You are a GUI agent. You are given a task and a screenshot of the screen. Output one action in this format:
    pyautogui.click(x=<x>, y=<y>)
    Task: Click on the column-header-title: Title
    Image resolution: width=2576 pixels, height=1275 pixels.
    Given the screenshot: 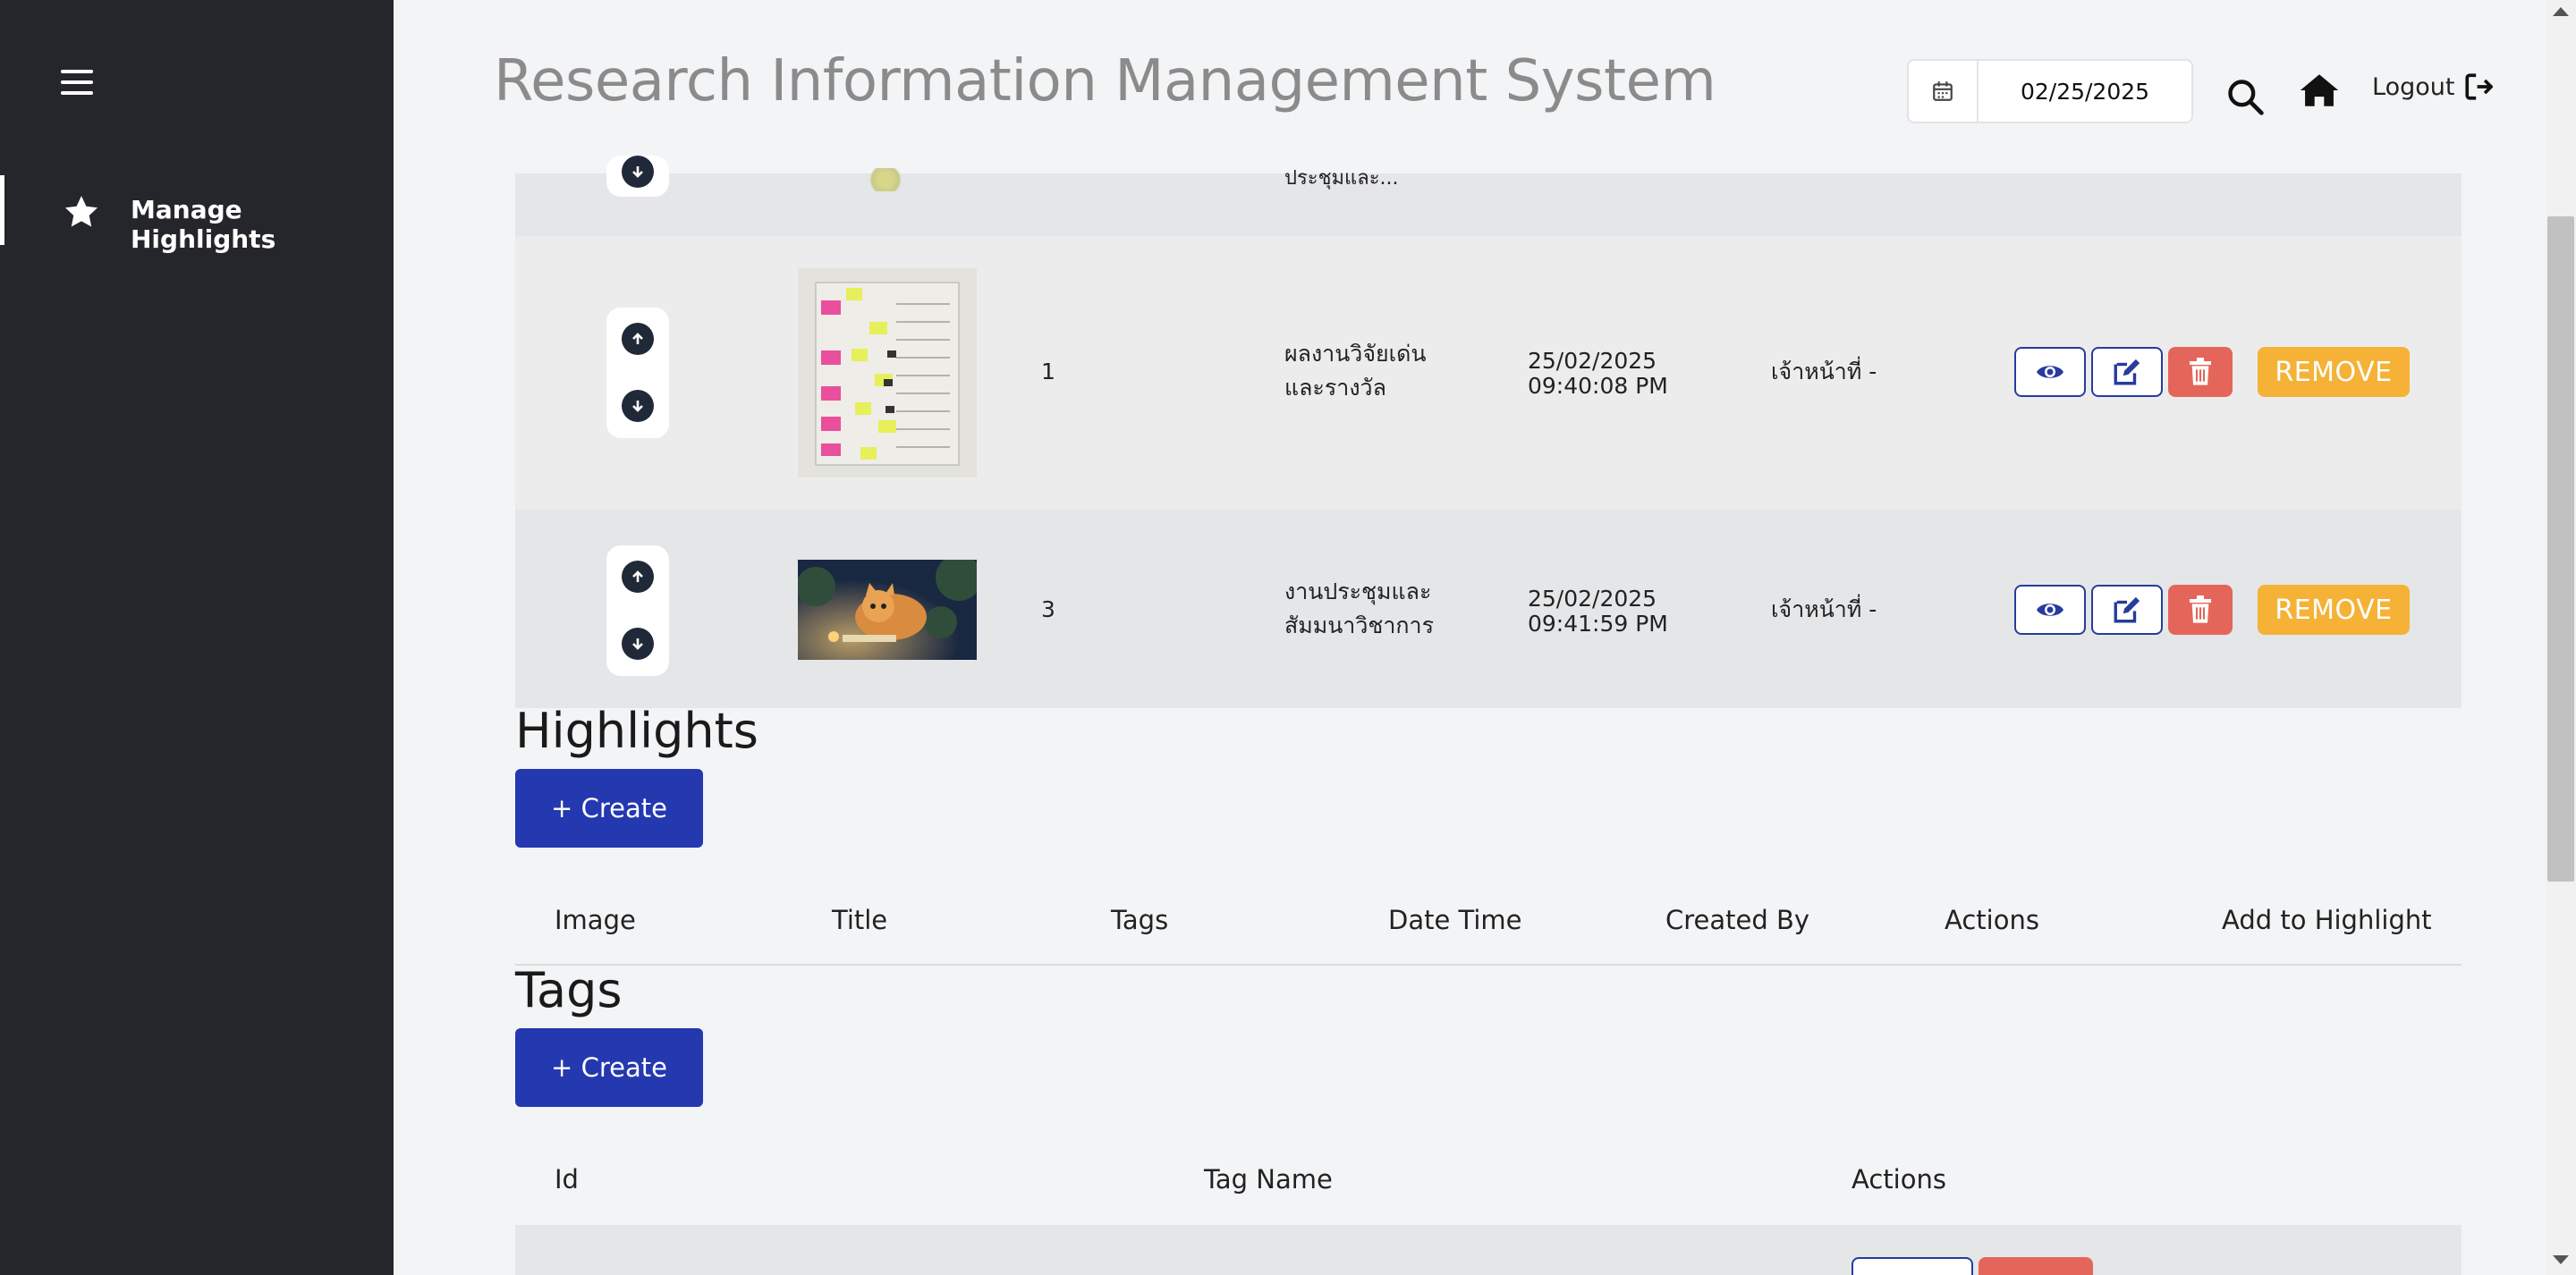 What is the action you would take?
    pyautogui.click(x=860, y=920)
    